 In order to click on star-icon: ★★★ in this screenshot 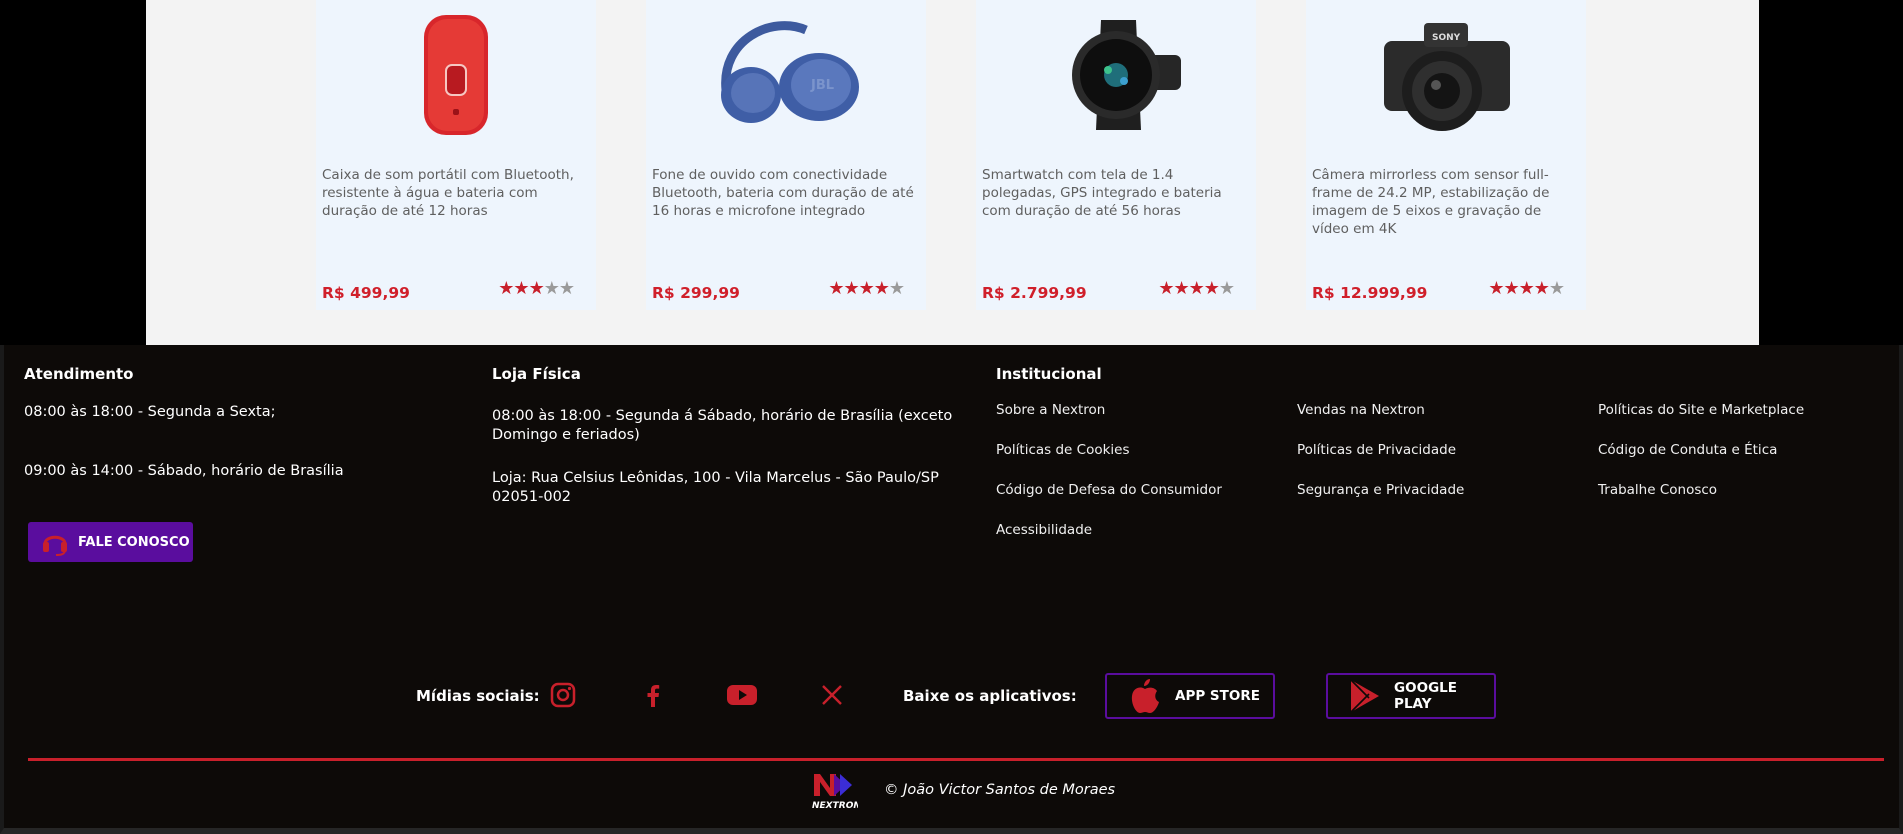, I will do `click(521, 288)`.